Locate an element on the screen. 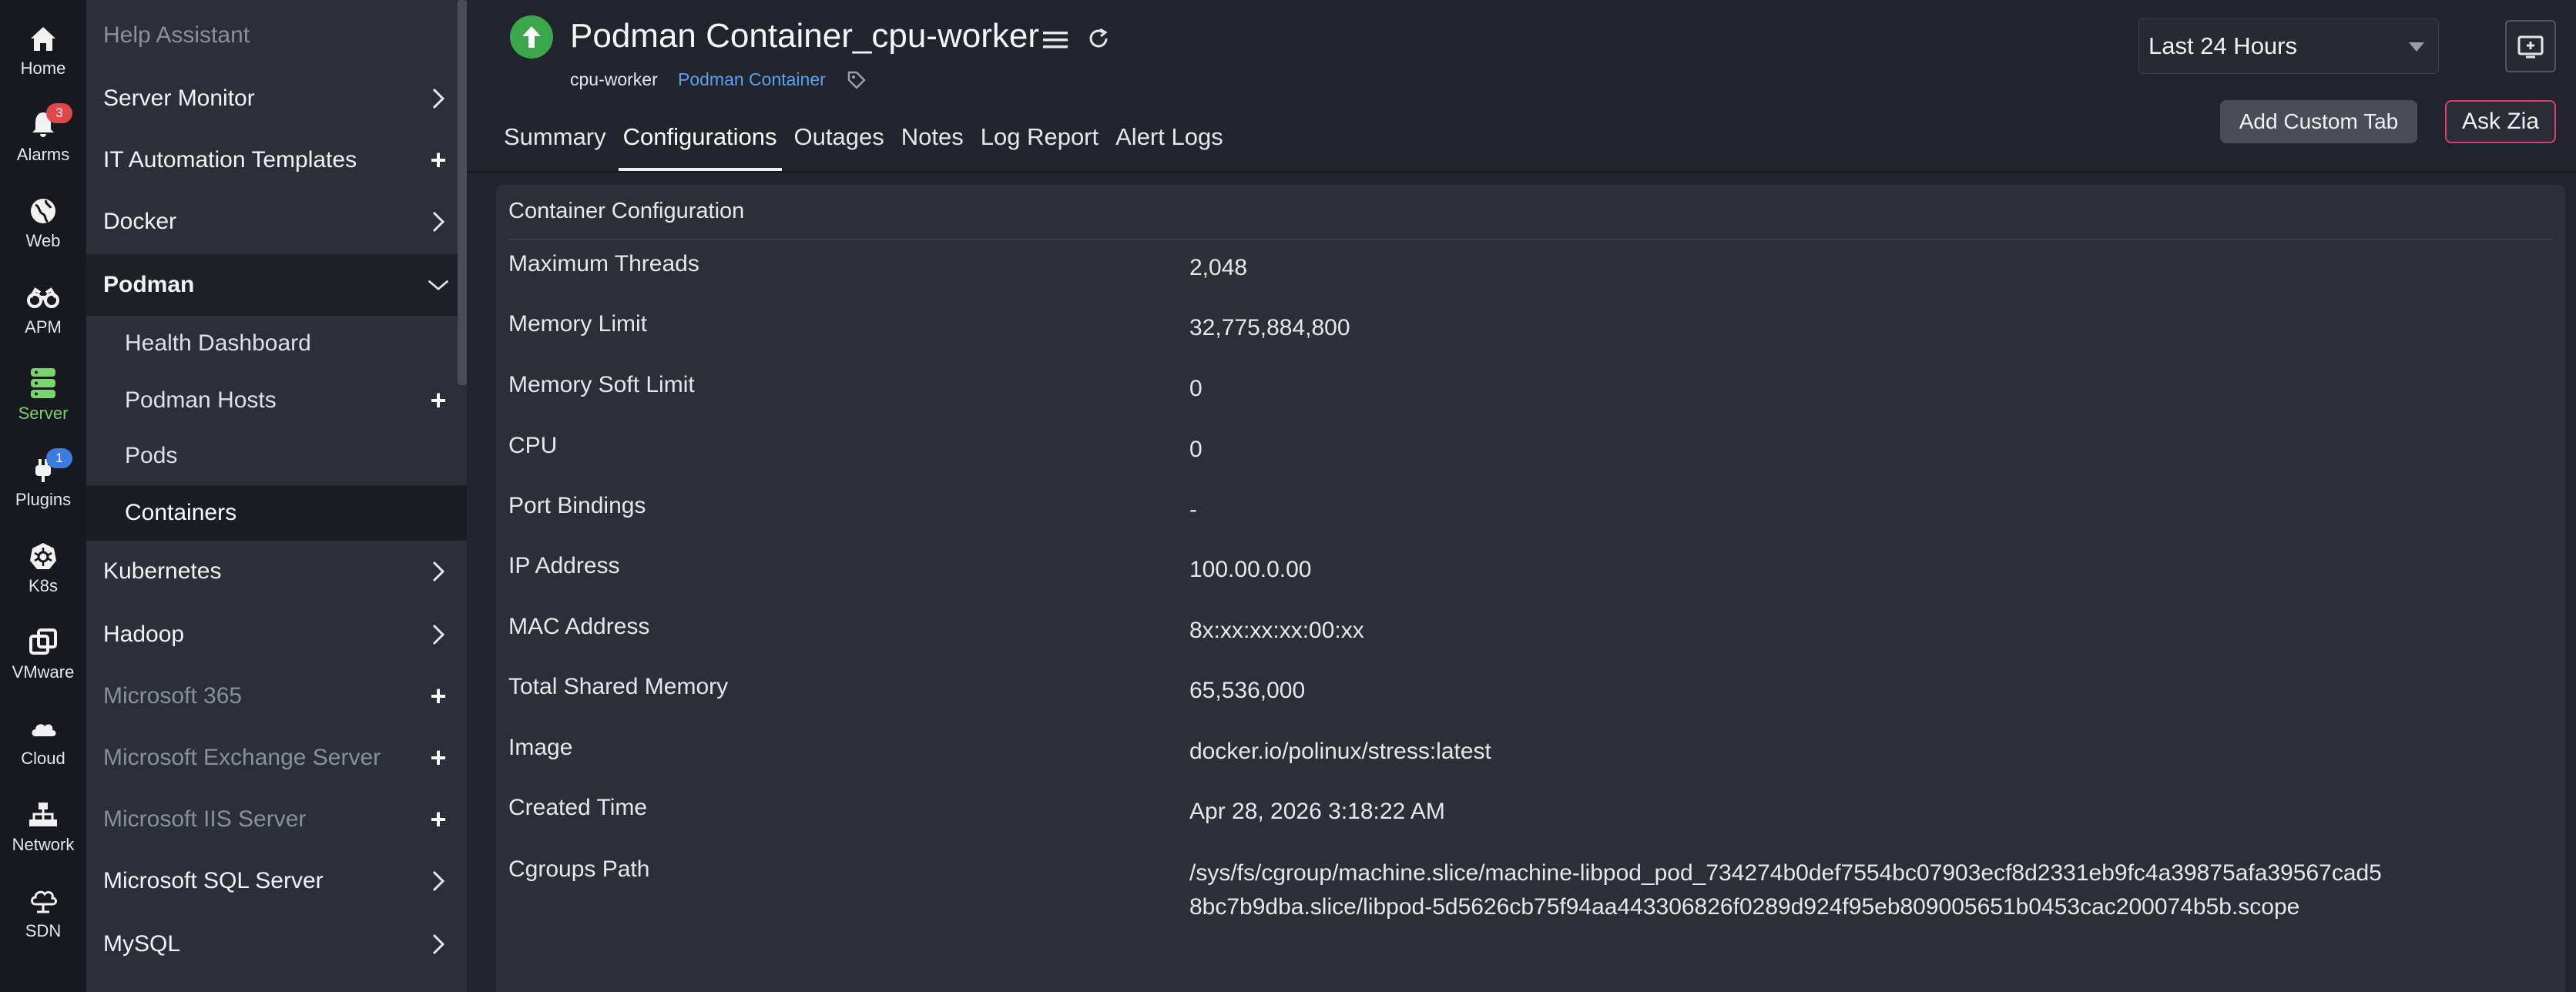 This screenshot has height=992, width=2576. monitor-type-link: Podman Container is located at coordinates (752, 79).